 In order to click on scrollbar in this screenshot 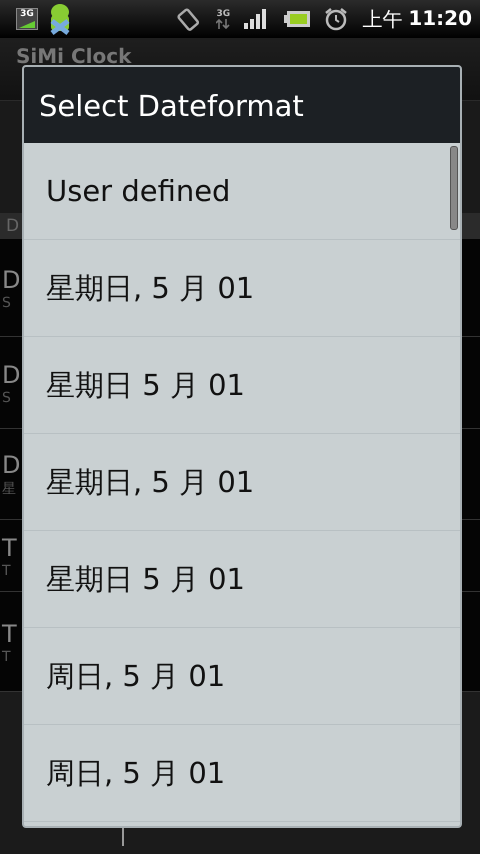, I will do `click(454, 188)`.